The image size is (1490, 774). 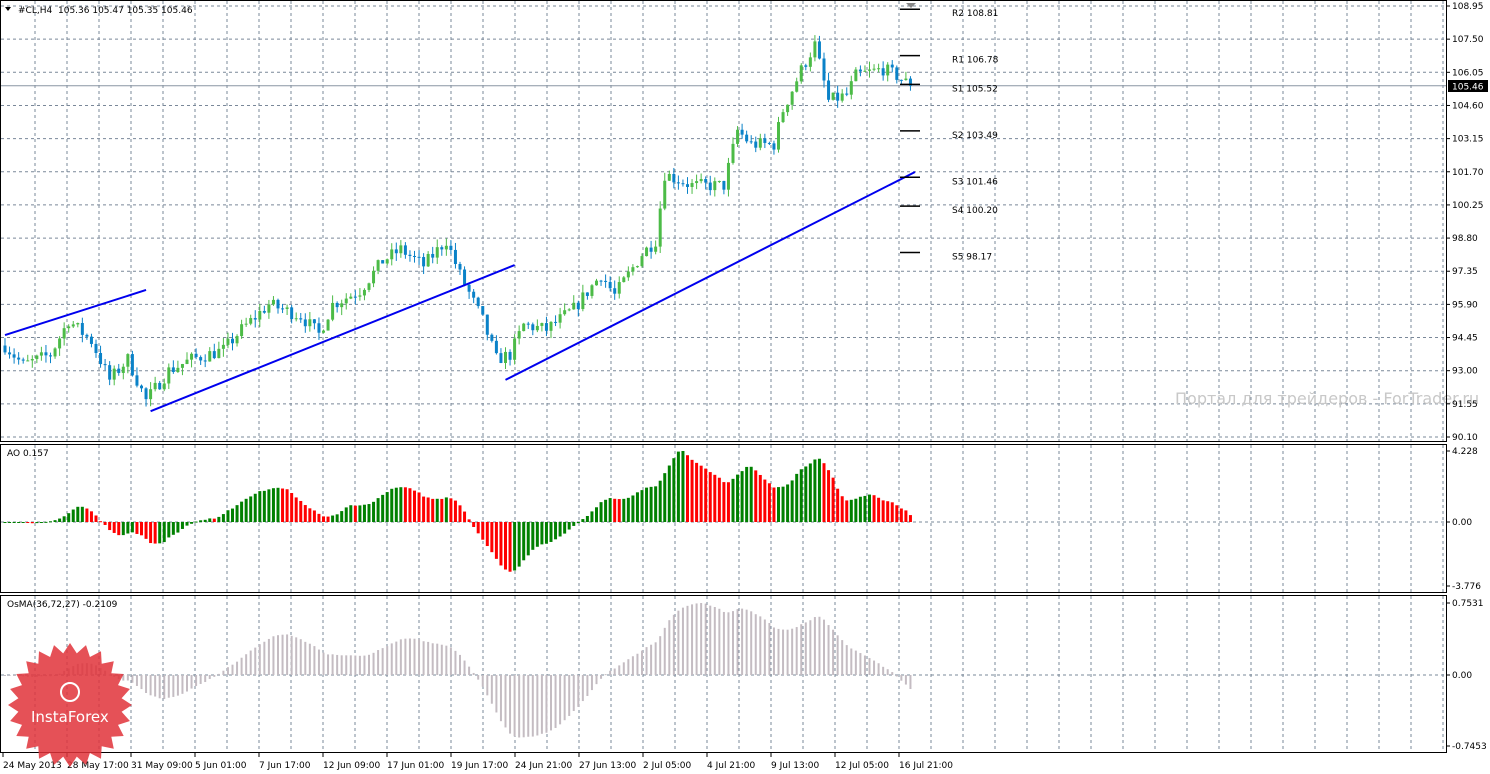 What do you see at coordinates (8, 9) in the screenshot?
I see `dropdown-triangle-icon` at bounding box center [8, 9].